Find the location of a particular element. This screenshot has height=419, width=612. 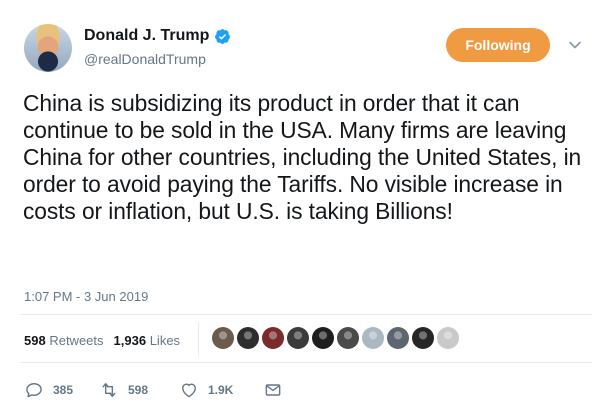

retweets-count: 598 is located at coordinates (35, 340).